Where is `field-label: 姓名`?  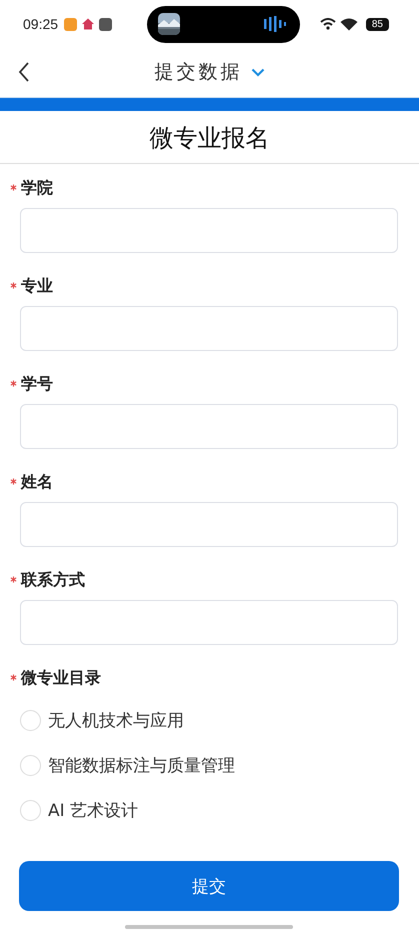
field-label: 姓名 is located at coordinates (37, 482).